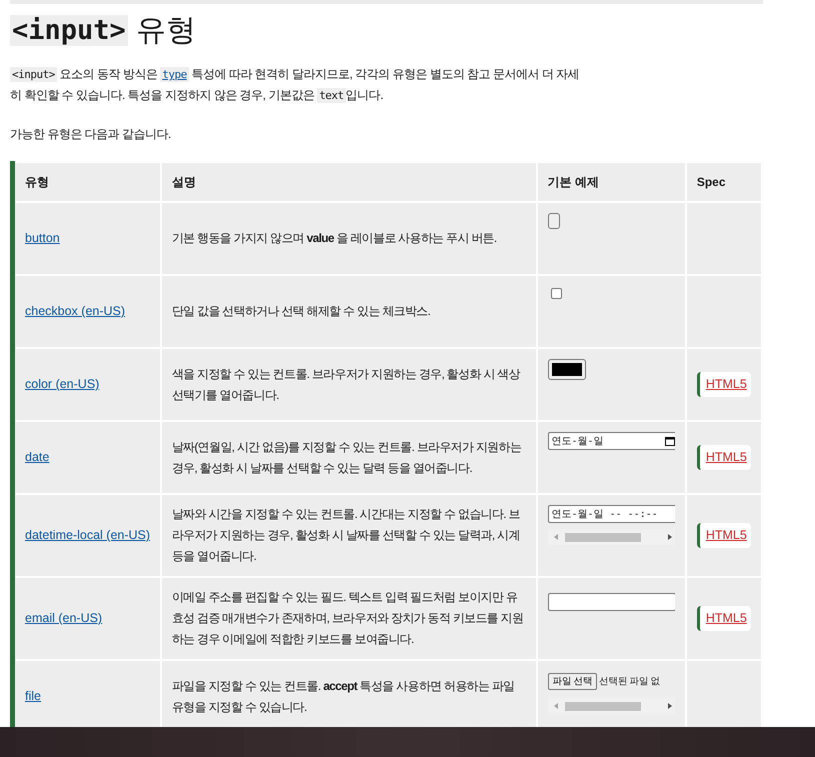  Describe the element at coordinates (611, 602) in the screenshot. I see `email-field` at that location.